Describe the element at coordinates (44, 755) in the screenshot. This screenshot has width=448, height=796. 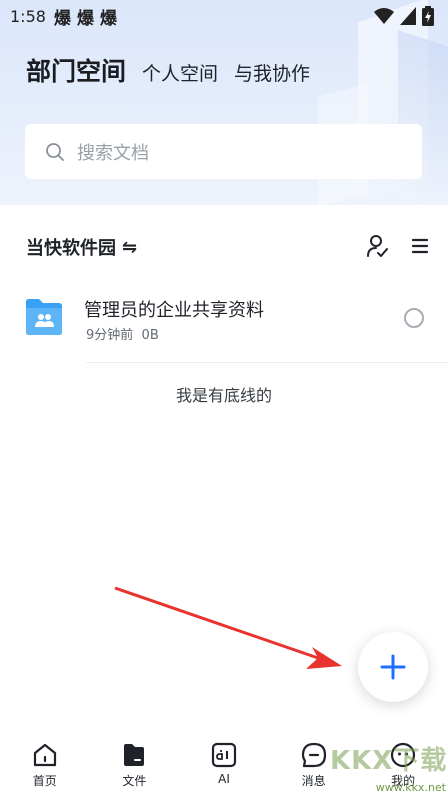
I see `home-icon` at that location.